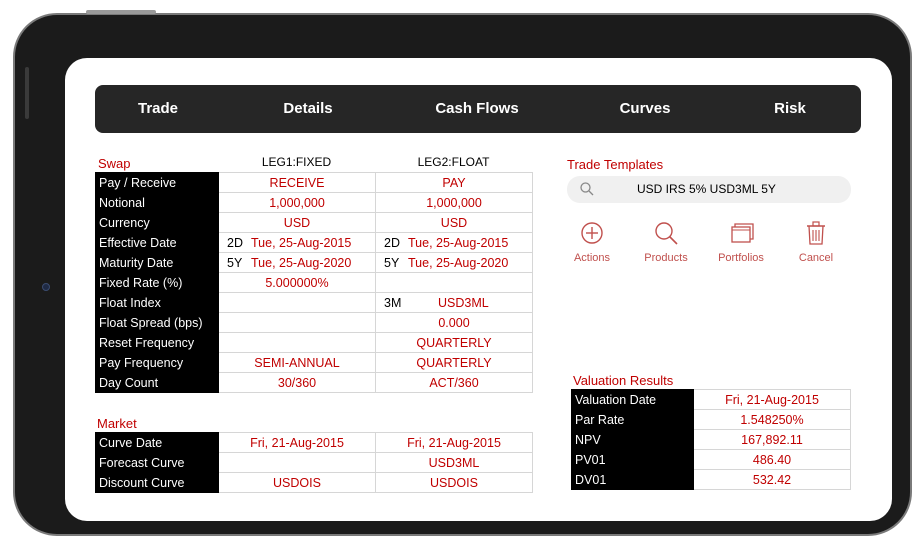  I want to click on swap-title: Swap, so click(114, 163).